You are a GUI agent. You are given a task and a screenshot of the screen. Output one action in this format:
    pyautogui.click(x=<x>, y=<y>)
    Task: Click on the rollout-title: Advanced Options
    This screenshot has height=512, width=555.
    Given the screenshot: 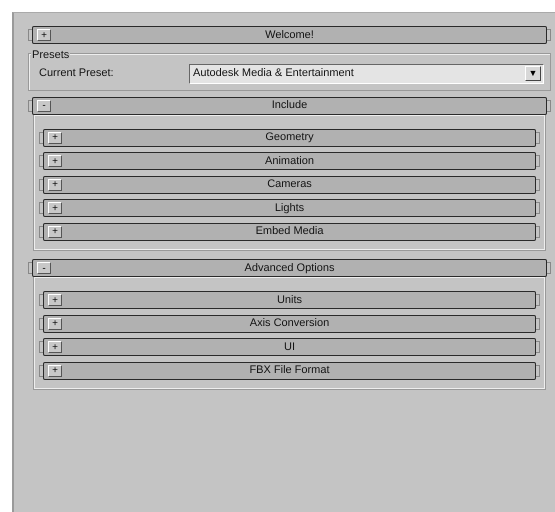 What is the action you would take?
    pyautogui.click(x=289, y=268)
    